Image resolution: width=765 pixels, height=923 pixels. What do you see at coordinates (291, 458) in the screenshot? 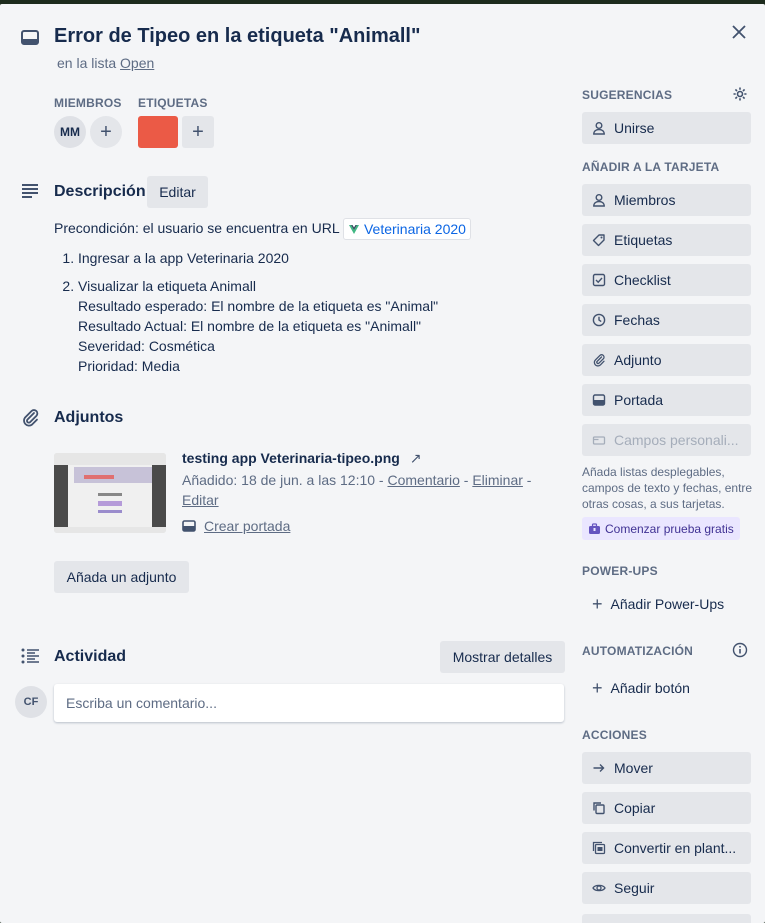
I see `attachment-filename-text: testing app Veterinaria-tipeo.png` at bounding box center [291, 458].